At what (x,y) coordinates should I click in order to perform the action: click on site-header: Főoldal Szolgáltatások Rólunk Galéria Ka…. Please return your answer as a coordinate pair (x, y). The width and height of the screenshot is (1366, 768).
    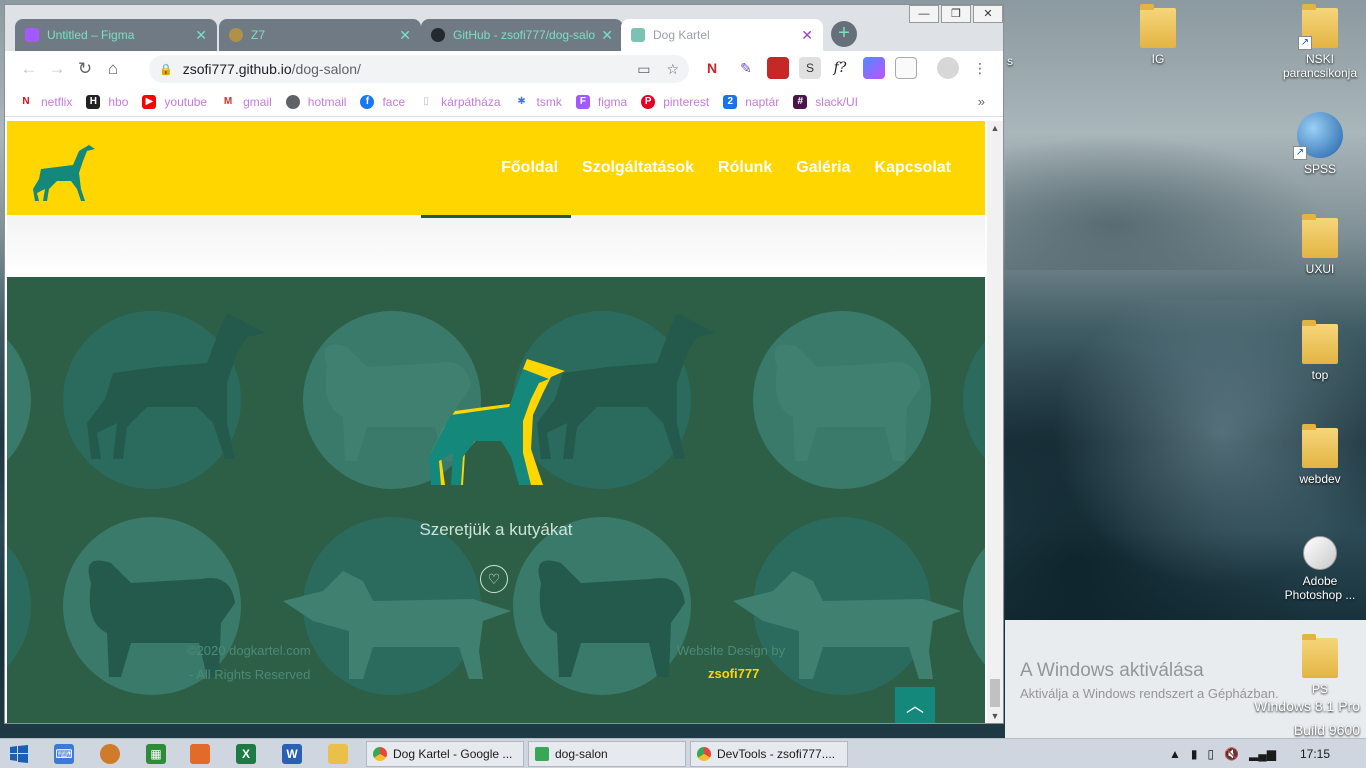
    Looking at the image, I should click on (496, 168).